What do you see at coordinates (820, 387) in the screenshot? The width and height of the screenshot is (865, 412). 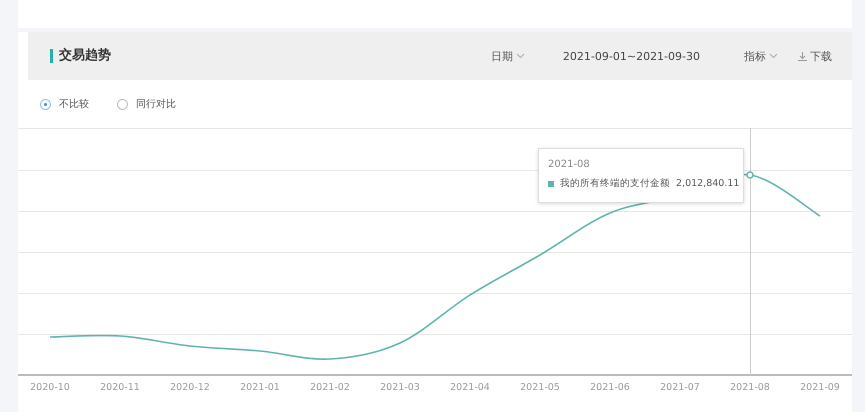 I see `axis-label: 2021-09` at bounding box center [820, 387].